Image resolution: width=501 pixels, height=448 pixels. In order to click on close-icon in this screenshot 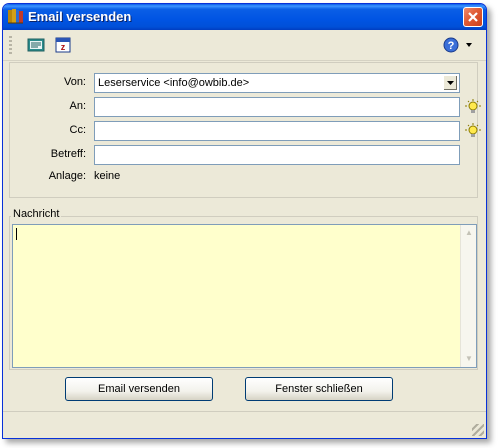, I will do `click(473, 17)`.